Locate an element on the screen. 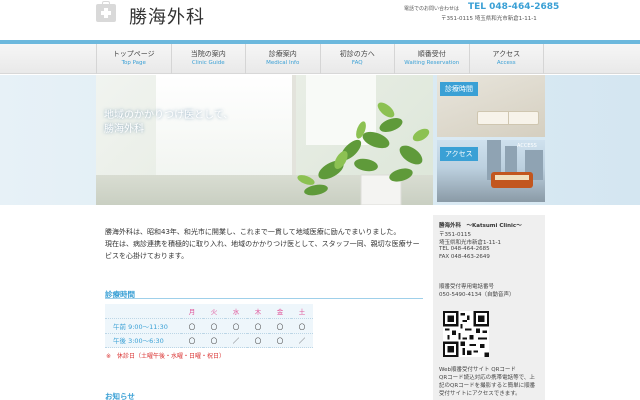 The width and height of the screenshot is (640, 400). hero-tagline-line: 地域のかかりつけ医として、 is located at coordinates (169, 115).